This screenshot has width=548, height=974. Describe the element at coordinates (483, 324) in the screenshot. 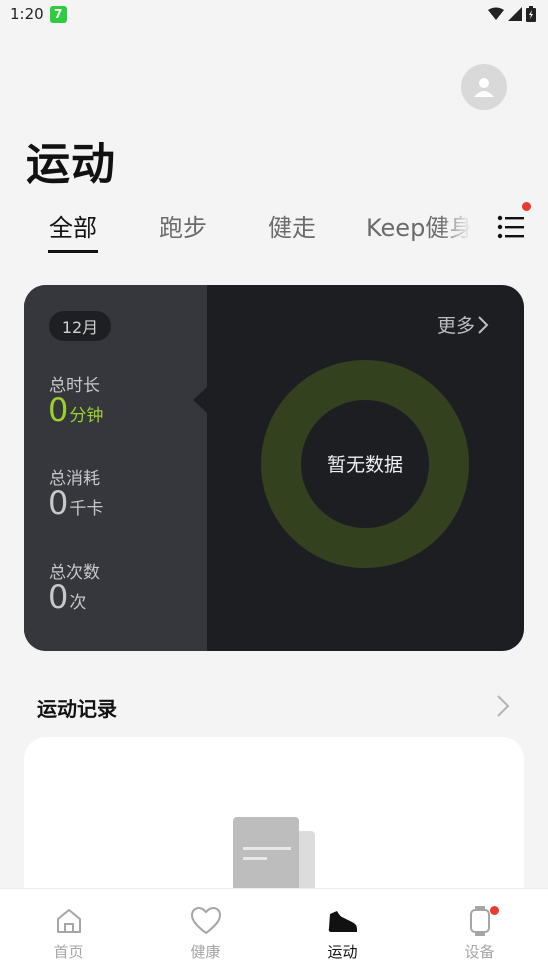

I see `chevron-right-icon` at that location.